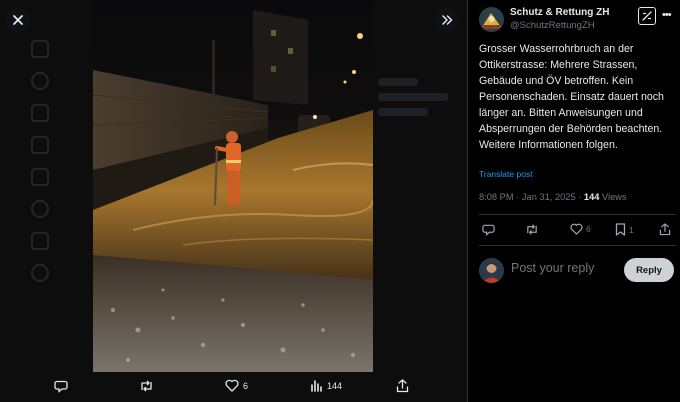 The width and height of the screenshot is (680, 402). Describe the element at coordinates (531, 197) in the screenshot. I see `post-timestamp: 8:08 PM · Jan 31, 2025 ·` at that location.